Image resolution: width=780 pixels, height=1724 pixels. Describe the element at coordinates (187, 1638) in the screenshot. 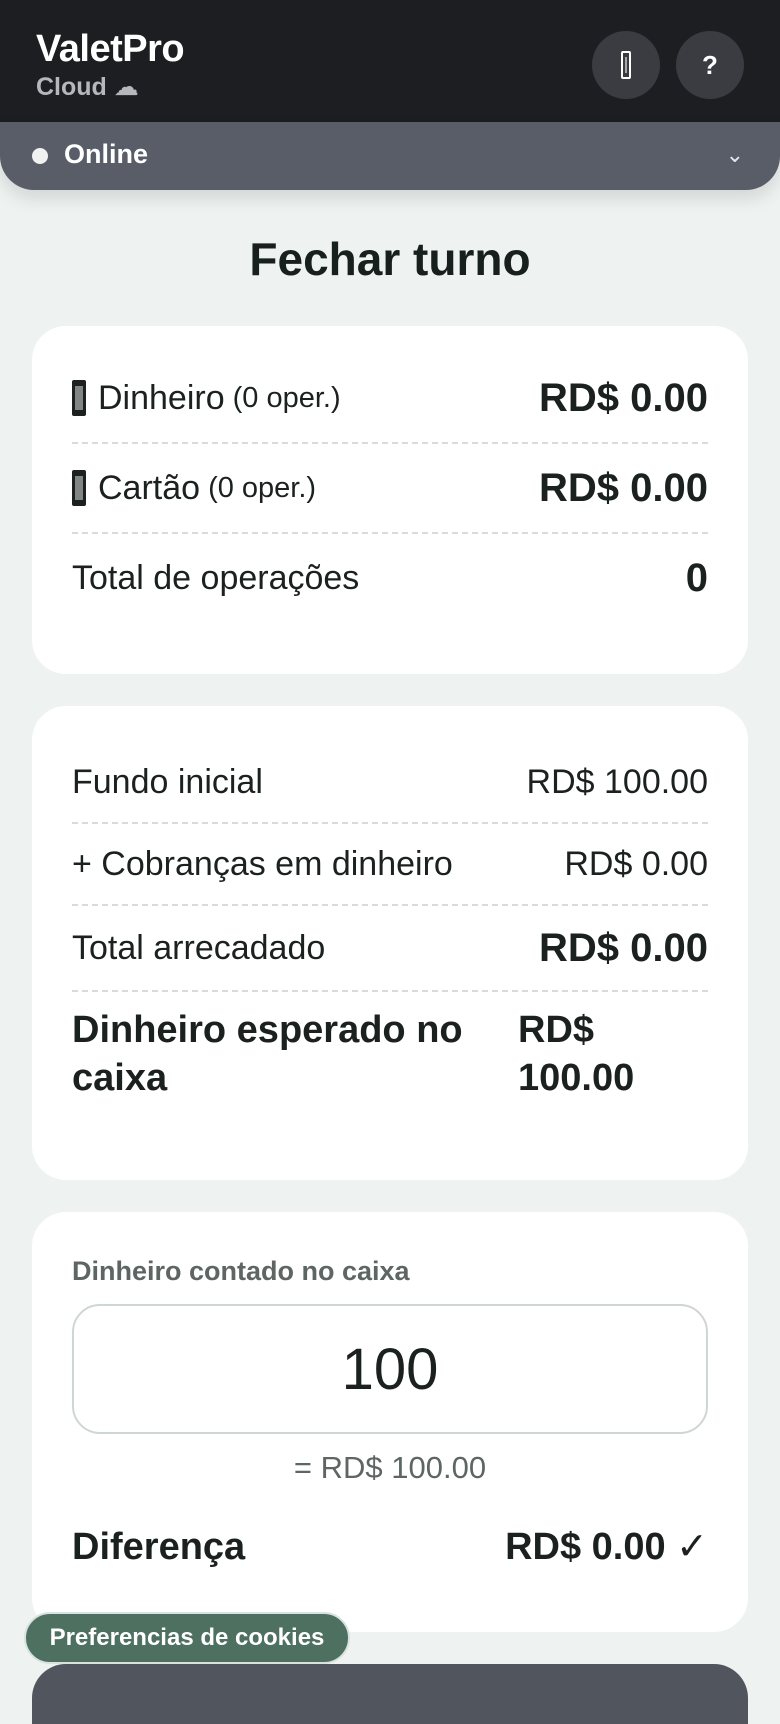

I see `cookie-preferences-button: Preferencias de cookies` at that location.